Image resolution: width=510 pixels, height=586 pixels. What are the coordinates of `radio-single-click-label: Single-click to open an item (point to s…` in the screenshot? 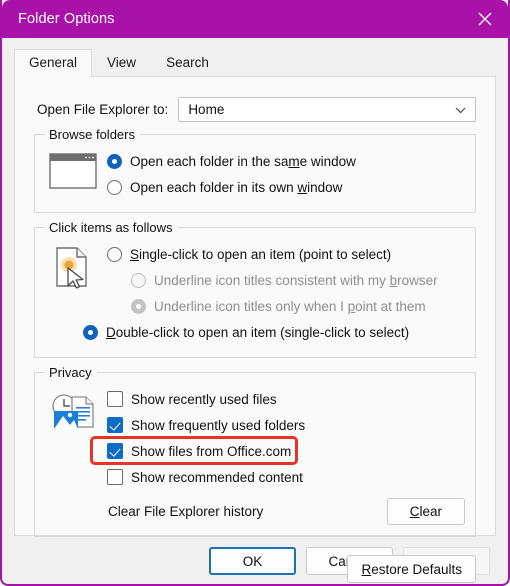 It's located at (261, 254).